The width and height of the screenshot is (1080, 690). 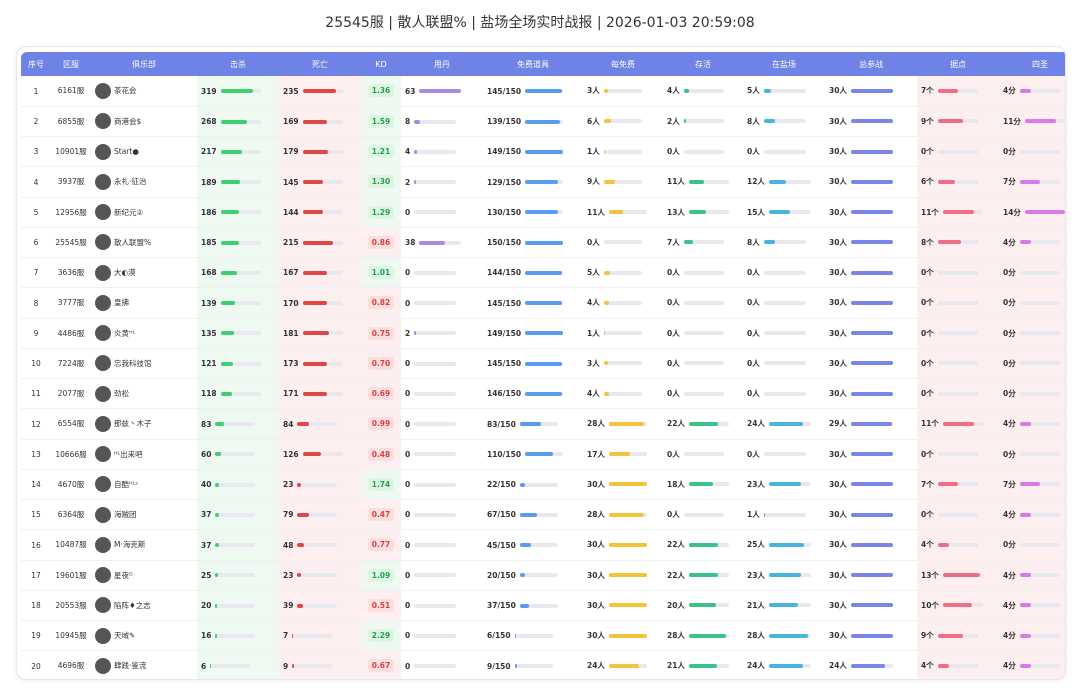 I want to click on per-free-cell: 17人, so click(x=623, y=454).